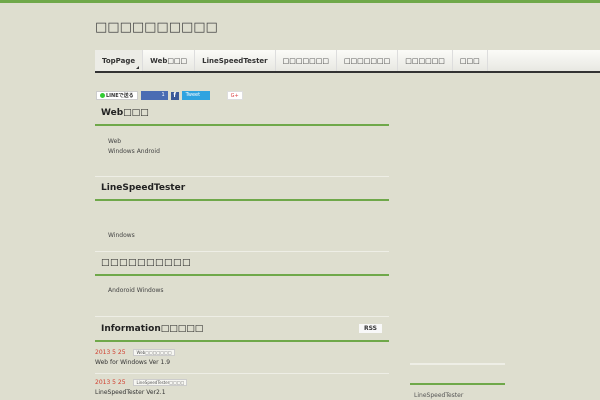 Image resolution: width=600 pixels, height=400 pixels. What do you see at coordinates (300, 1) in the screenshot?
I see `top-accent-bar` at bounding box center [300, 1].